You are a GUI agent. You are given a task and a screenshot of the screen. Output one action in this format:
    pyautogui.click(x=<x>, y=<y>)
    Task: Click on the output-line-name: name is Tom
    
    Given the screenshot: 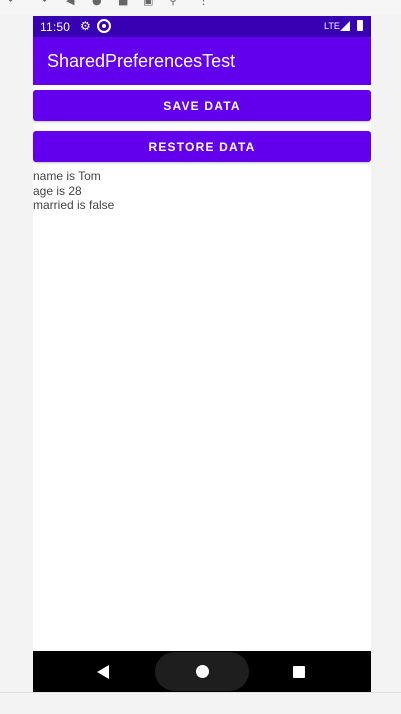 What is the action you would take?
    pyautogui.click(x=67, y=176)
    